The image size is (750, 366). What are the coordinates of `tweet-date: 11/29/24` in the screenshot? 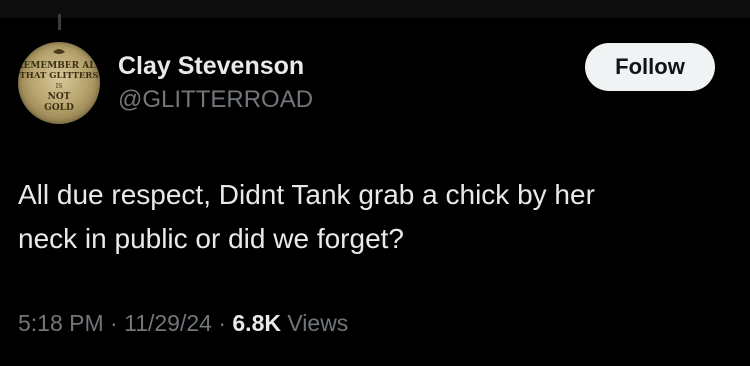 It's located at (168, 323).